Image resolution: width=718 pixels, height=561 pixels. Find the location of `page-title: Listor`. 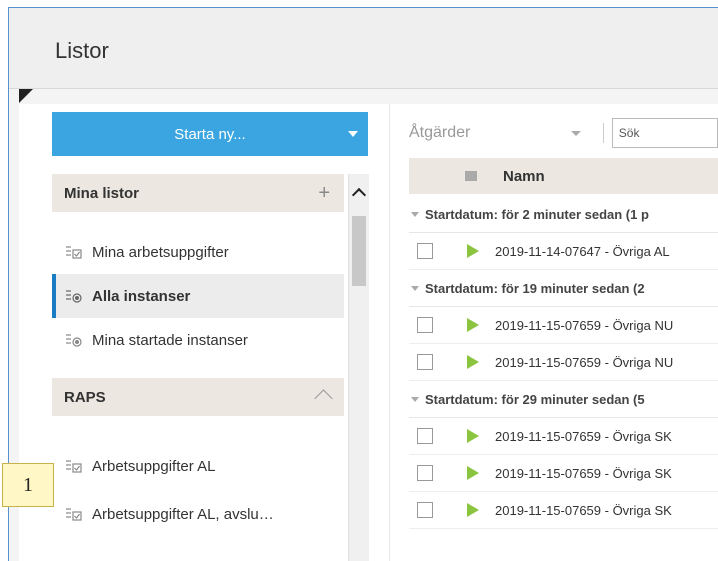

page-title: Listor is located at coordinates (82, 50).